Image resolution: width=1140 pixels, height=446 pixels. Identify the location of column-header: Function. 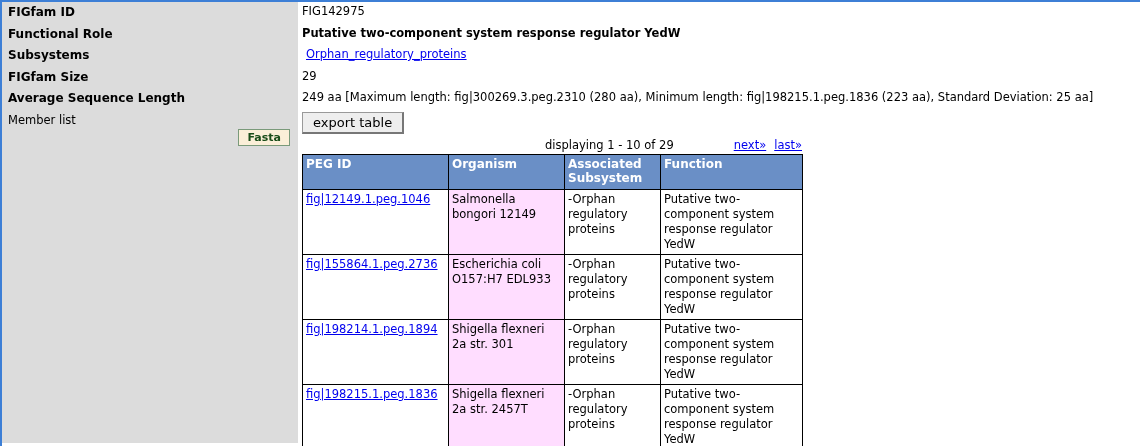
(731, 171).